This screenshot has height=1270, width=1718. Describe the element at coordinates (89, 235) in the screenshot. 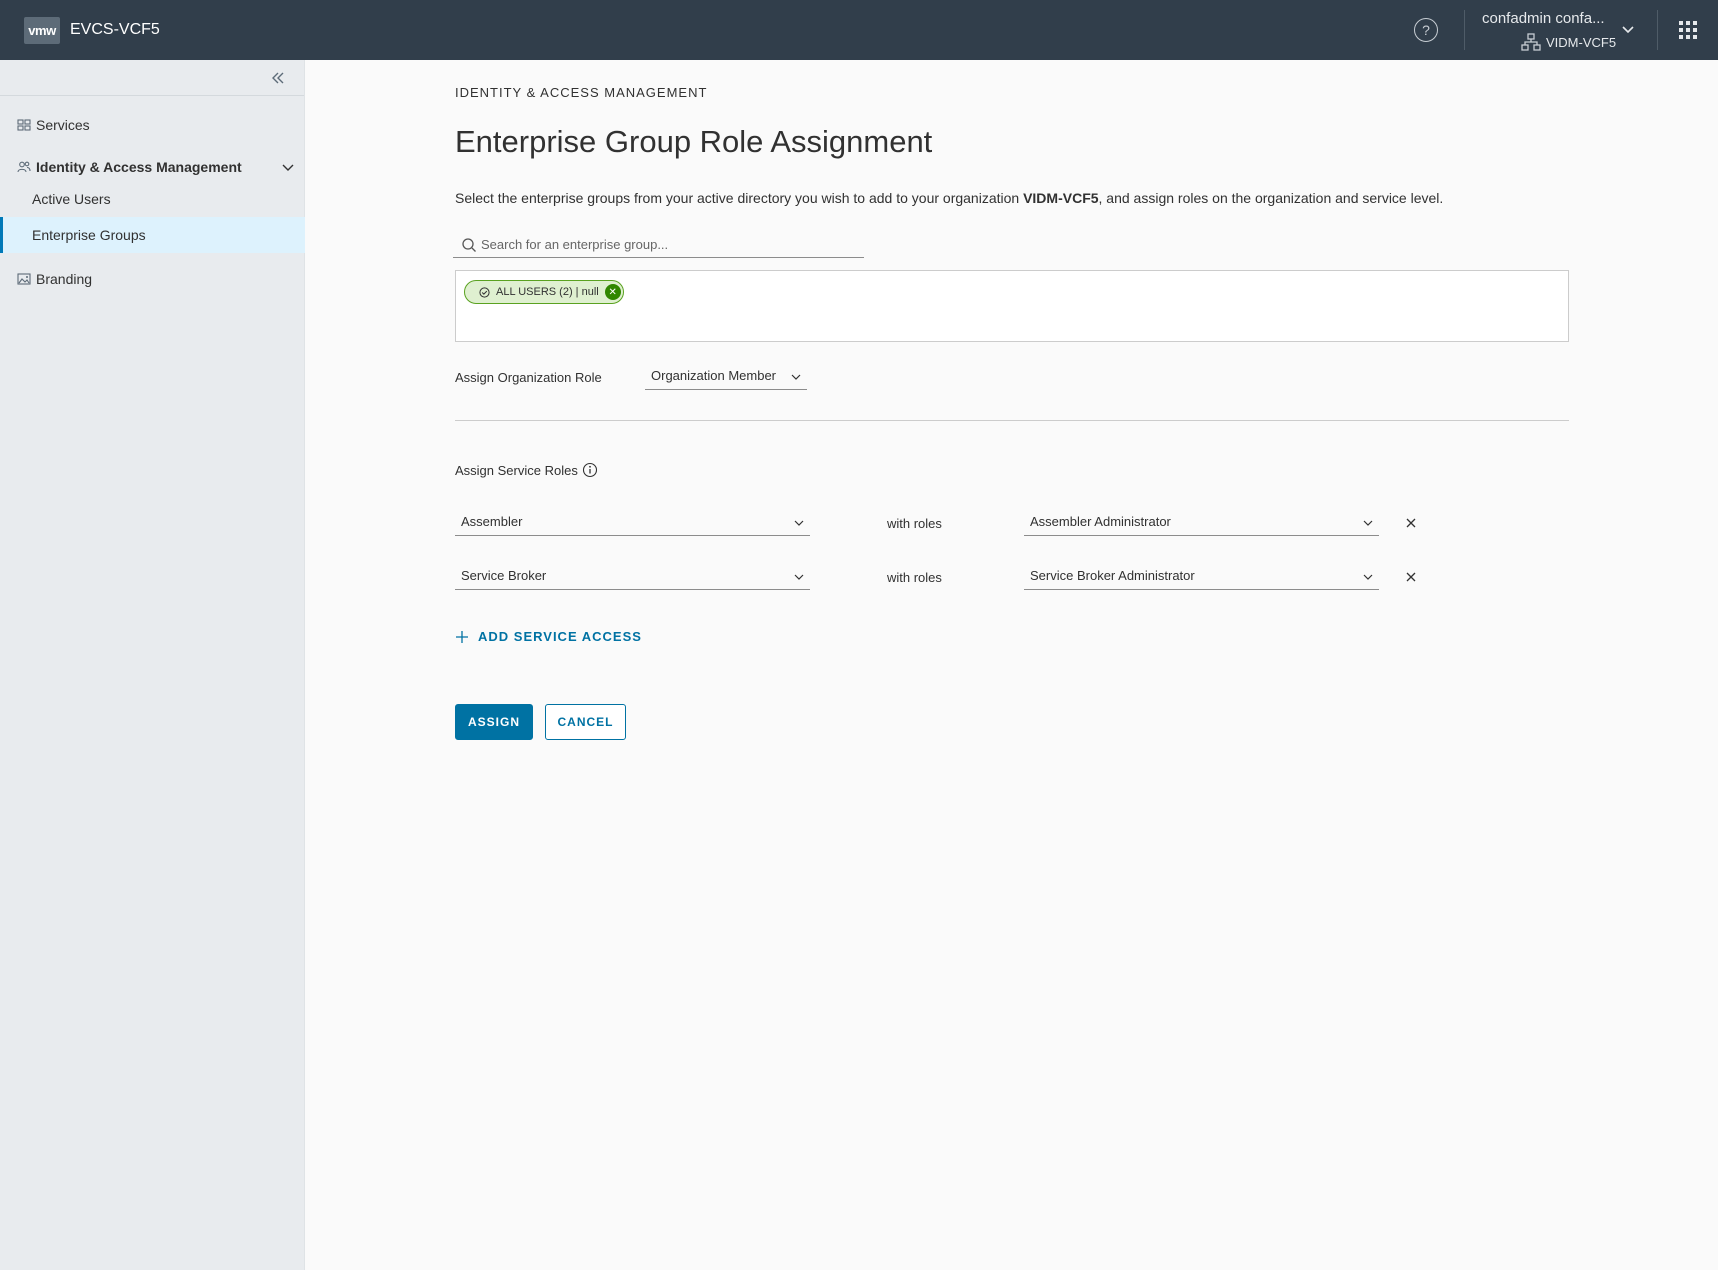

I see `sidebar-item-label: Enterprise Groups` at that location.